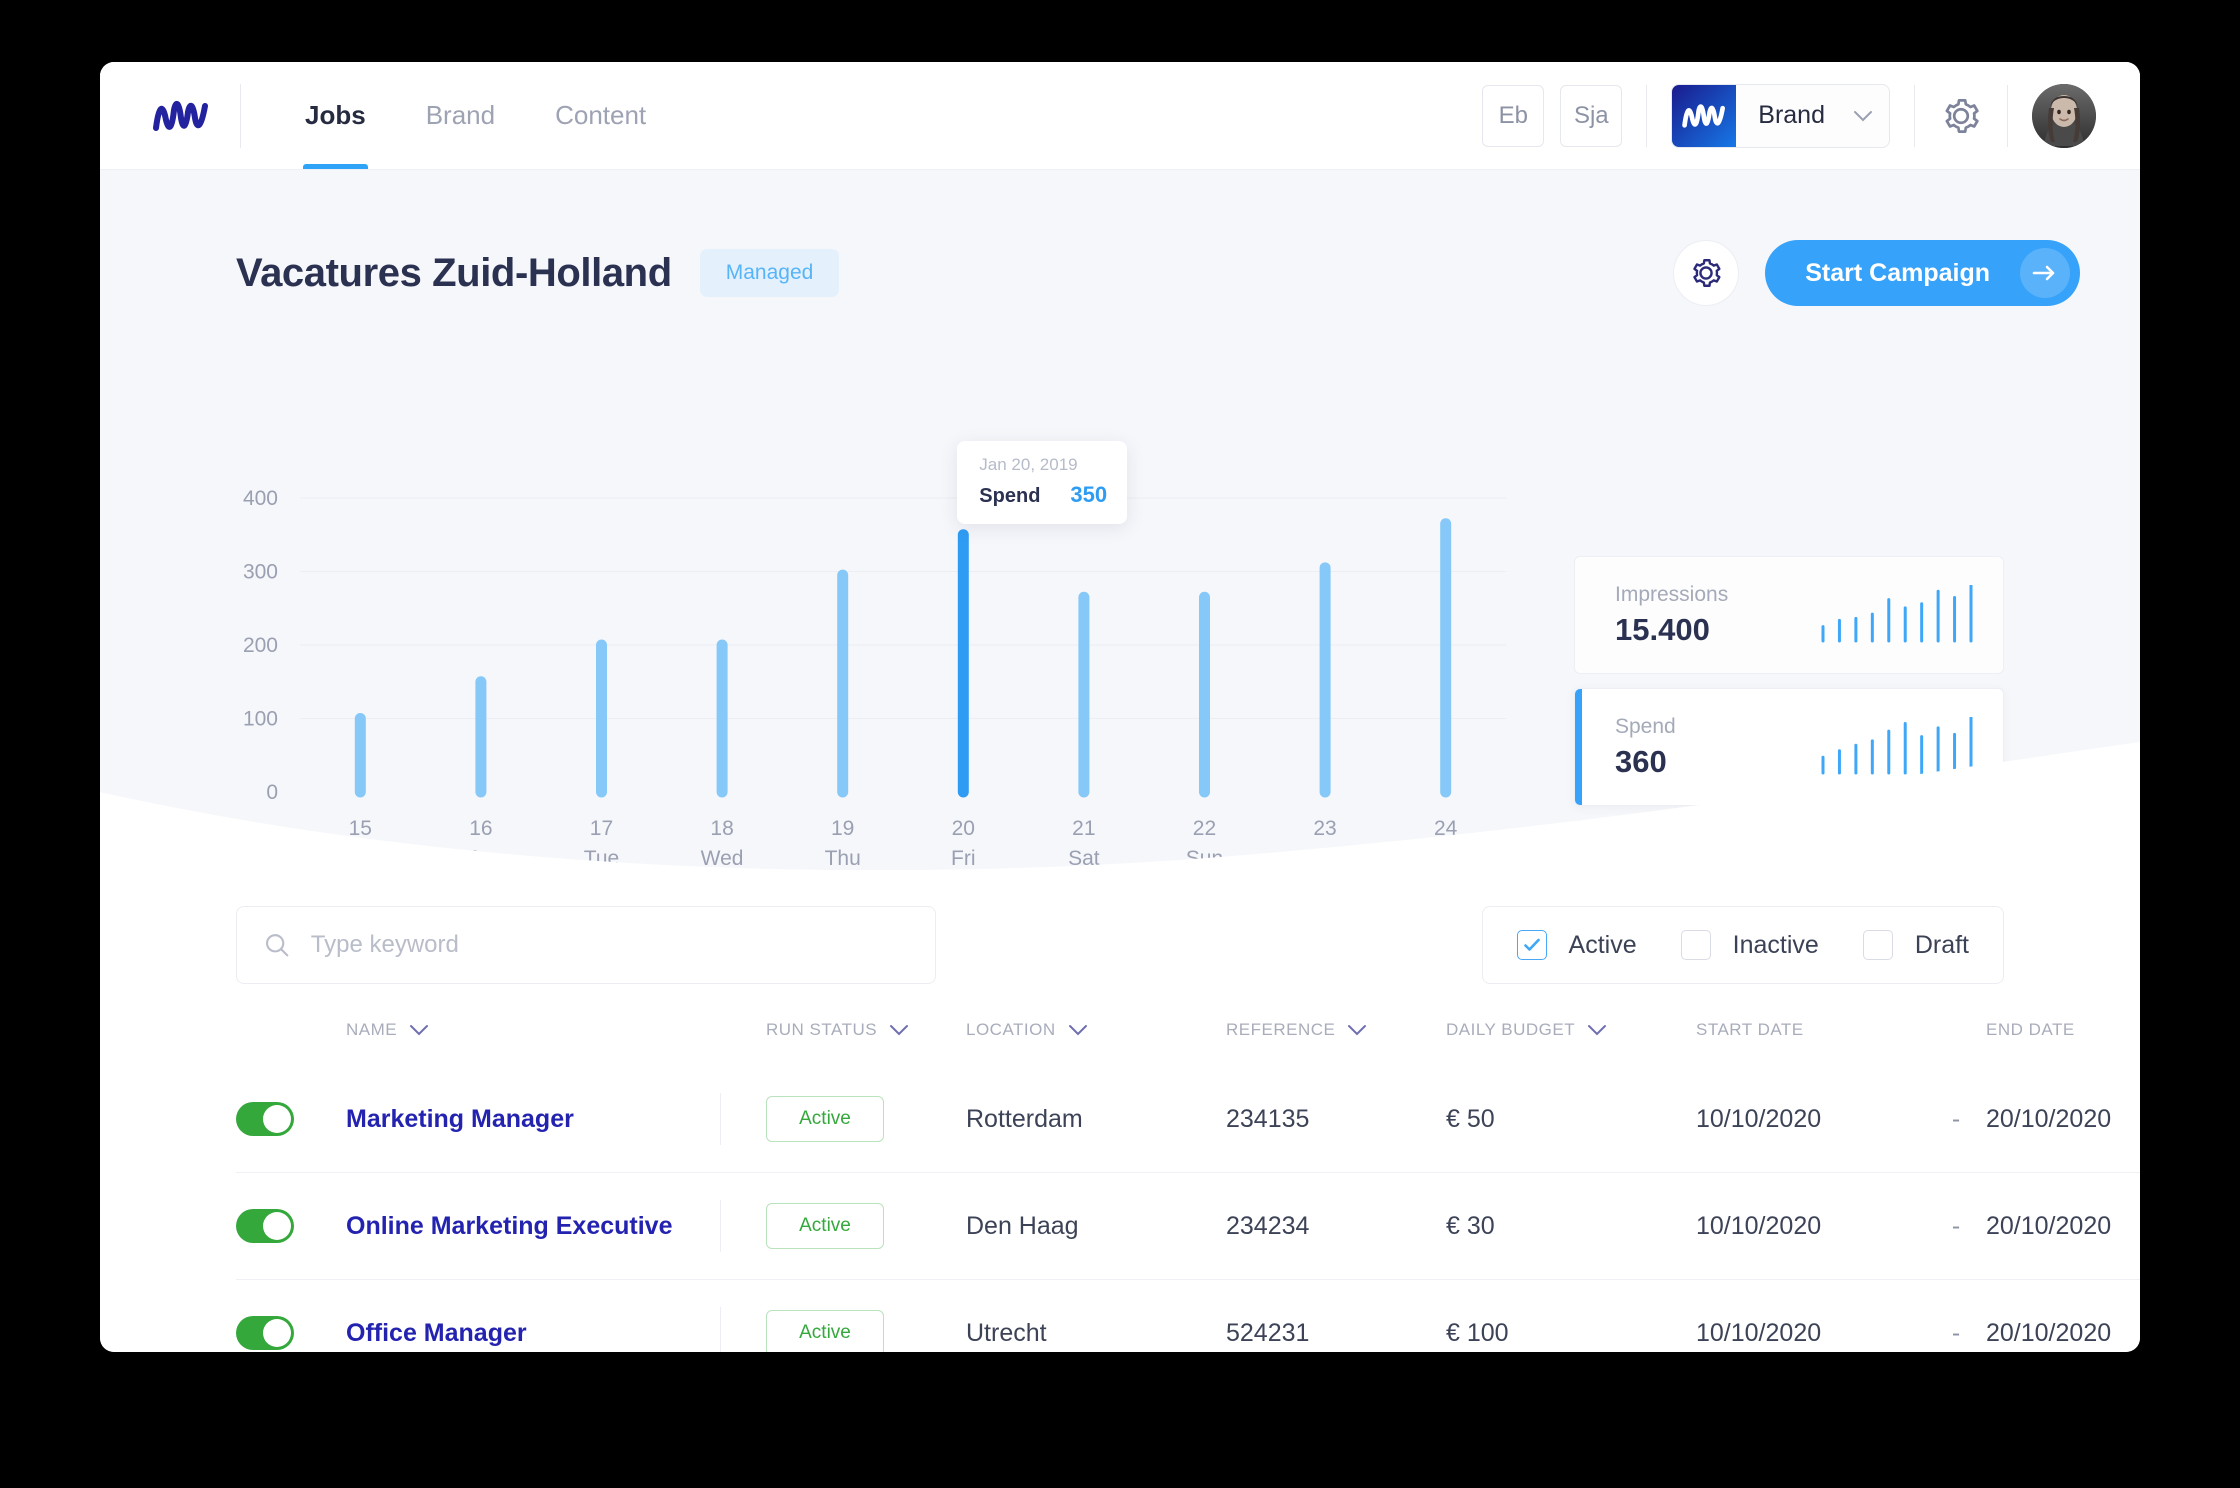  Describe the element at coordinates (1089, 494) in the screenshot. I see `tooltip-value: 350` at that location.